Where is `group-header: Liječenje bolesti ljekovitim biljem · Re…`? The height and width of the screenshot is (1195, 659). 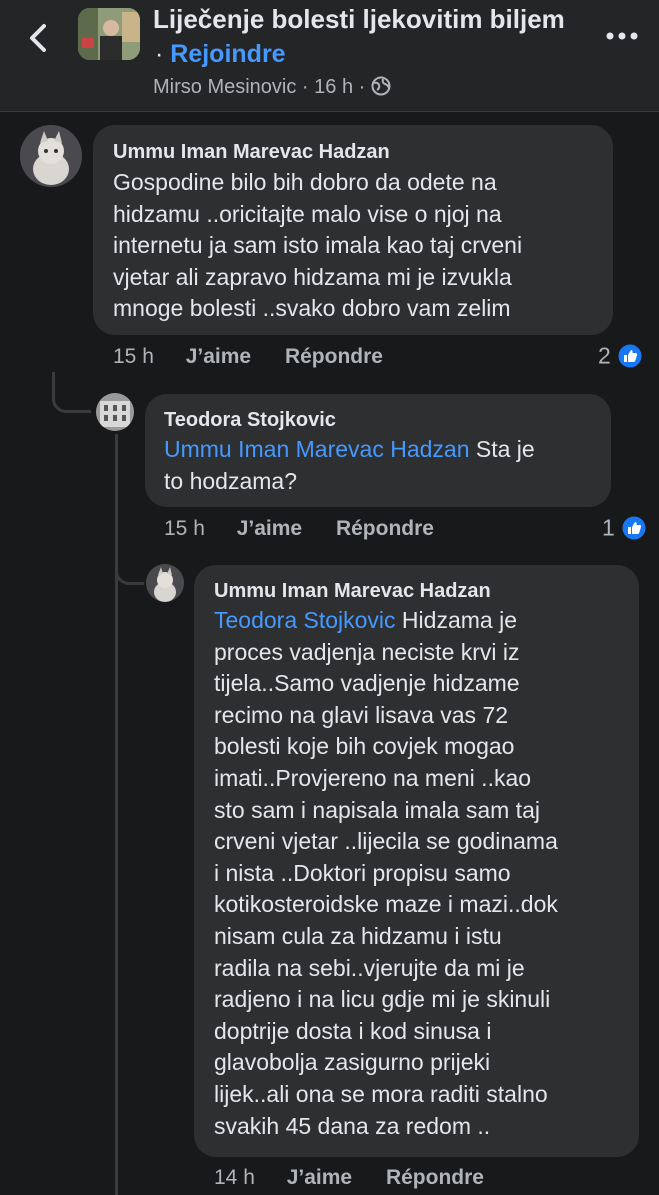
group-header: Liječenje bolesti ljekovitim biljem · Re… is located at coordinates (329, 56).